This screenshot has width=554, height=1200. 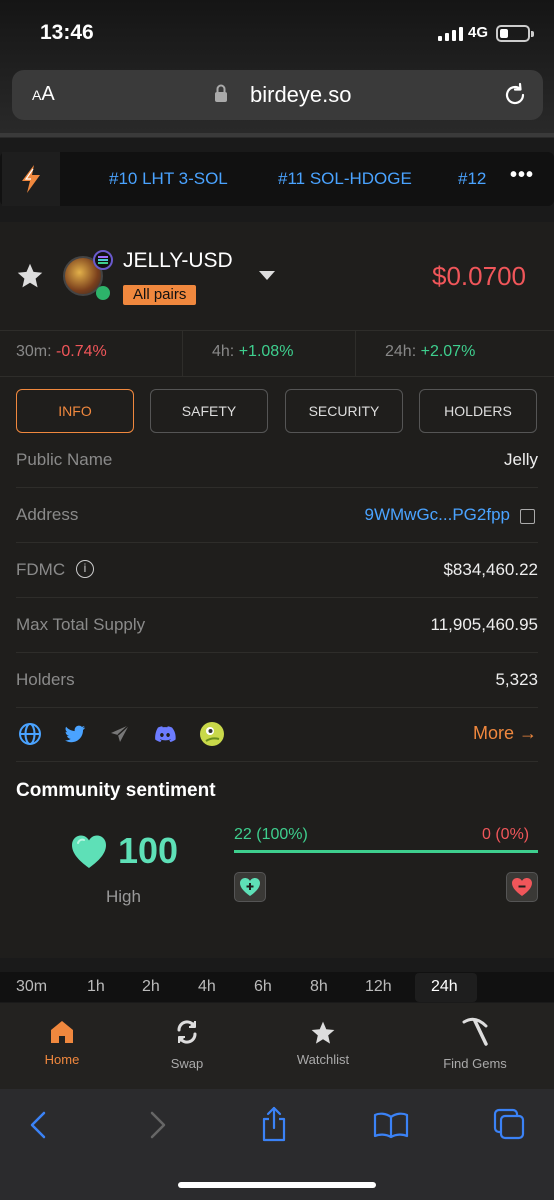 I want to click on back-icon, so click(x=38, y=1125).